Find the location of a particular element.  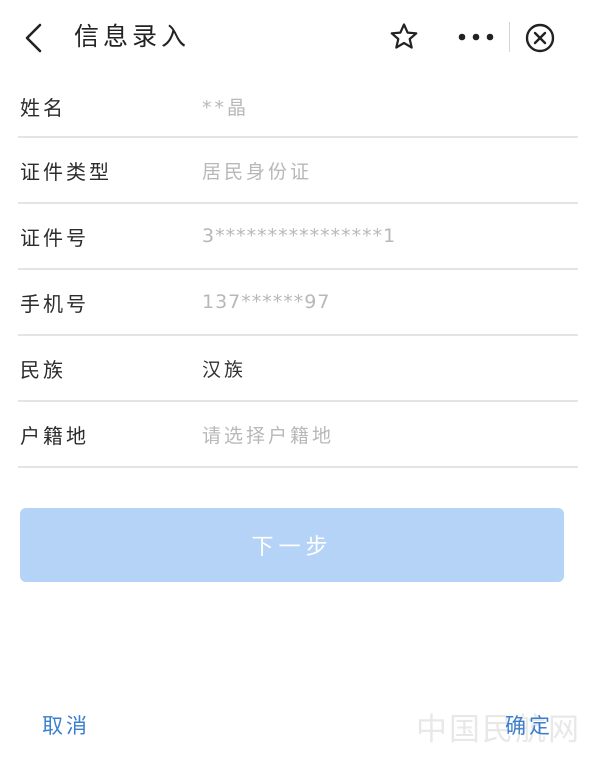

form-row-ethnicity: 民族 汉族 is located at coordinates (298, 369).